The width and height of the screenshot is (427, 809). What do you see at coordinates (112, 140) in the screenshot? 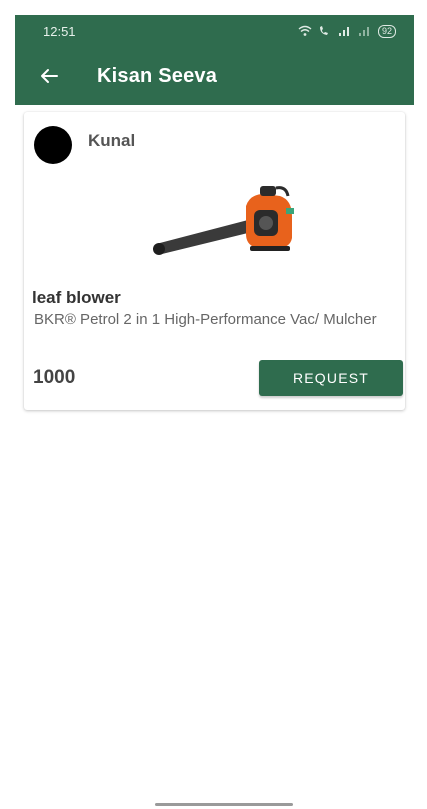
I see `owner-name: Kunal` at bounding box center [112, 140].